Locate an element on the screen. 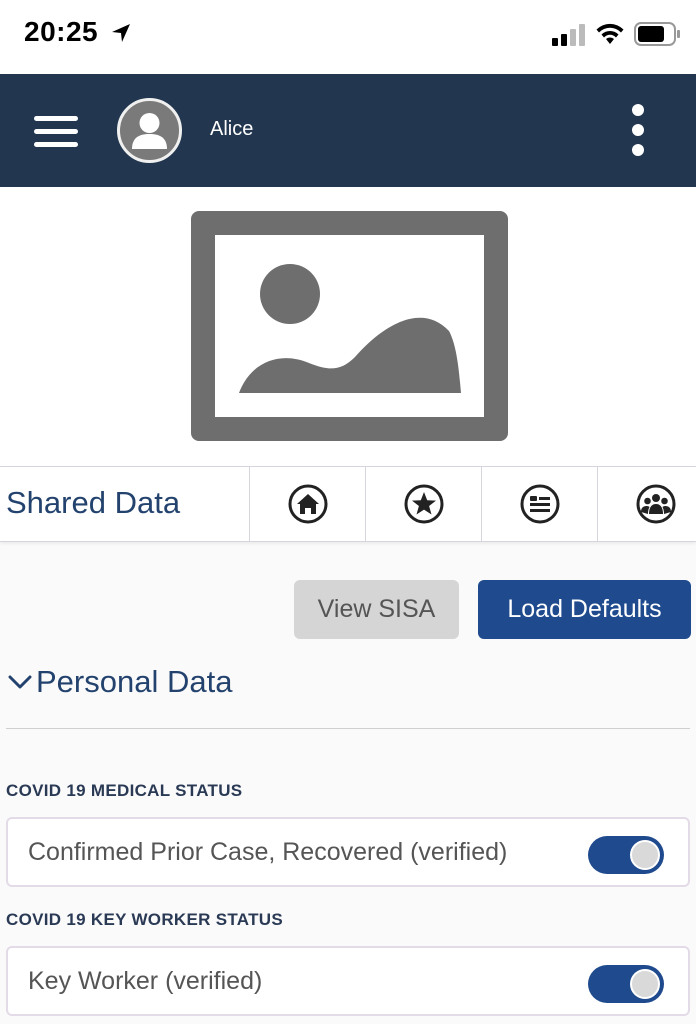 The image size is (696, 1024). list-icon is located at coordinates (540, 504).